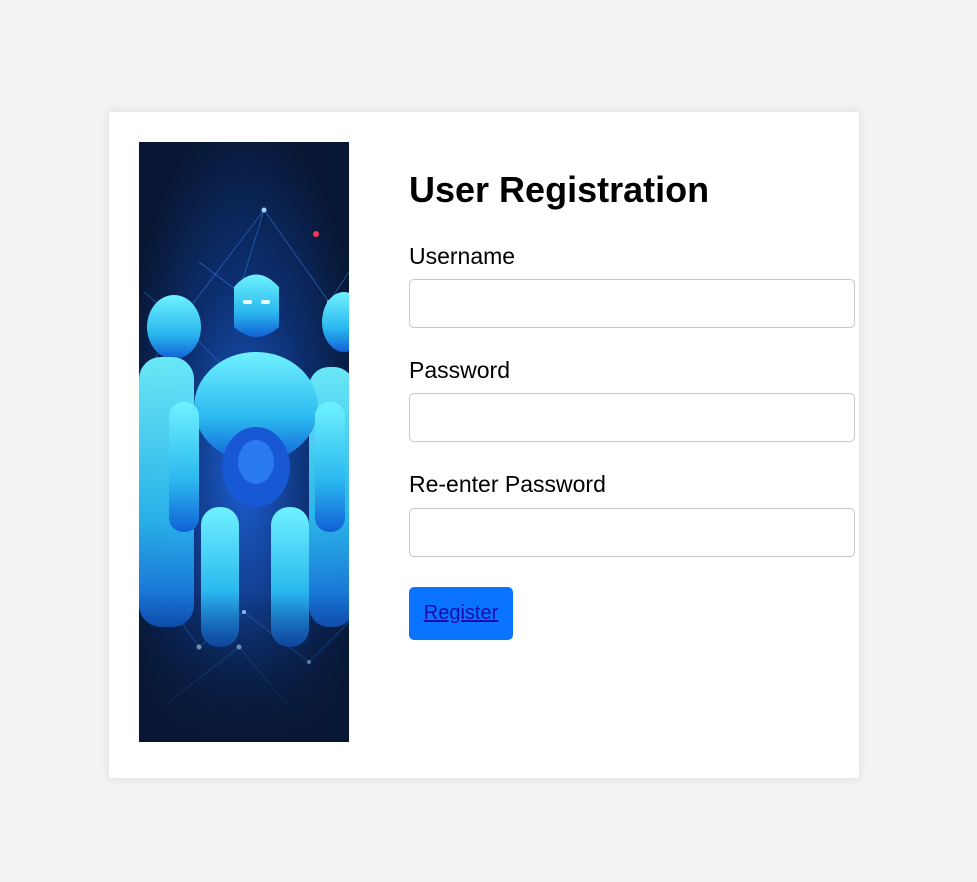  Describe the element at coordinates (507, 484) in the screenshot. I see `reenter-password-label: Re-enter Password` at that location.